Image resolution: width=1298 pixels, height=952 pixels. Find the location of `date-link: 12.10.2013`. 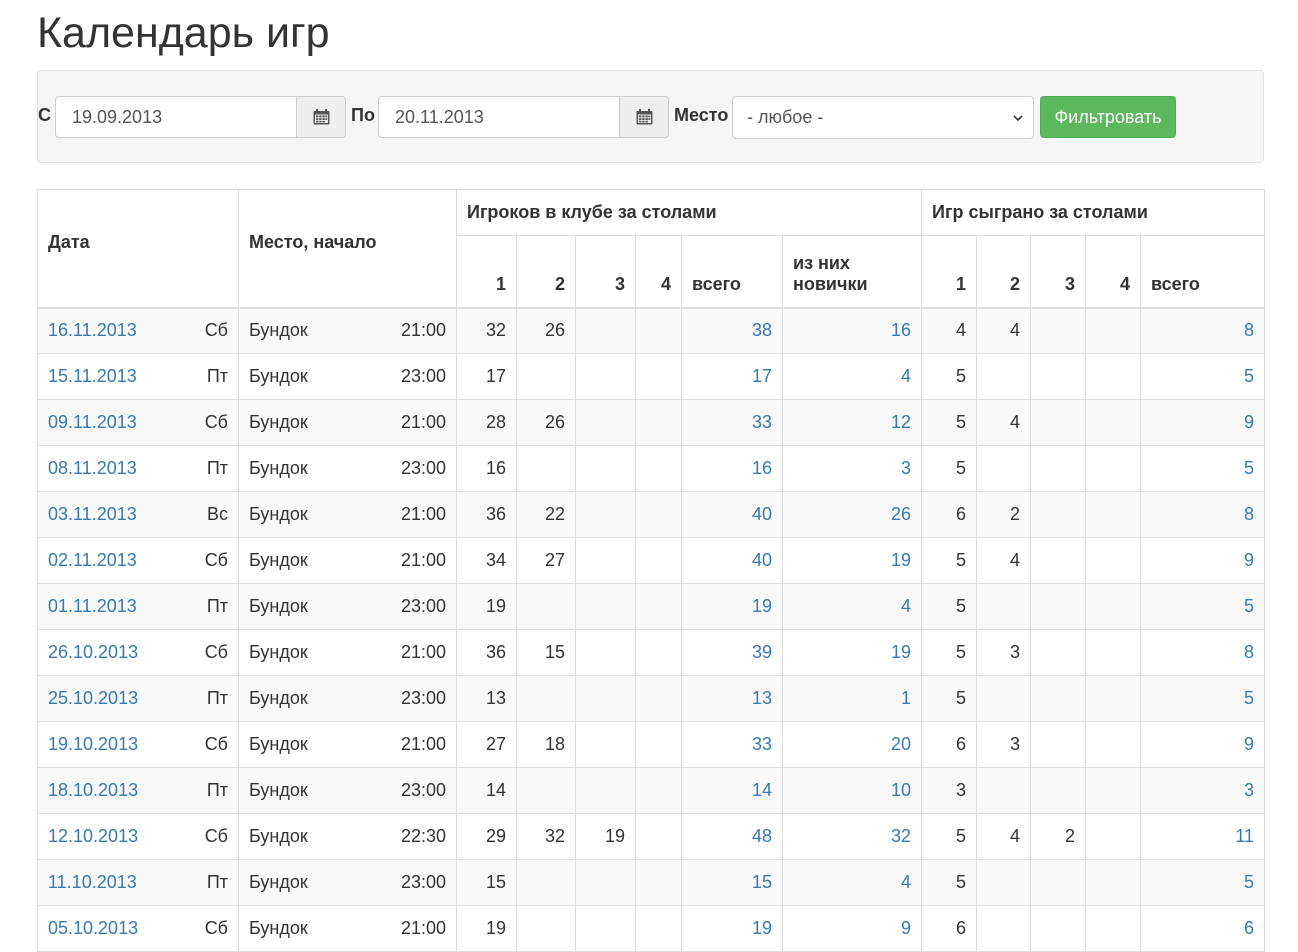

date-link: 12.10.2013 is located at coordinates (93, 836).